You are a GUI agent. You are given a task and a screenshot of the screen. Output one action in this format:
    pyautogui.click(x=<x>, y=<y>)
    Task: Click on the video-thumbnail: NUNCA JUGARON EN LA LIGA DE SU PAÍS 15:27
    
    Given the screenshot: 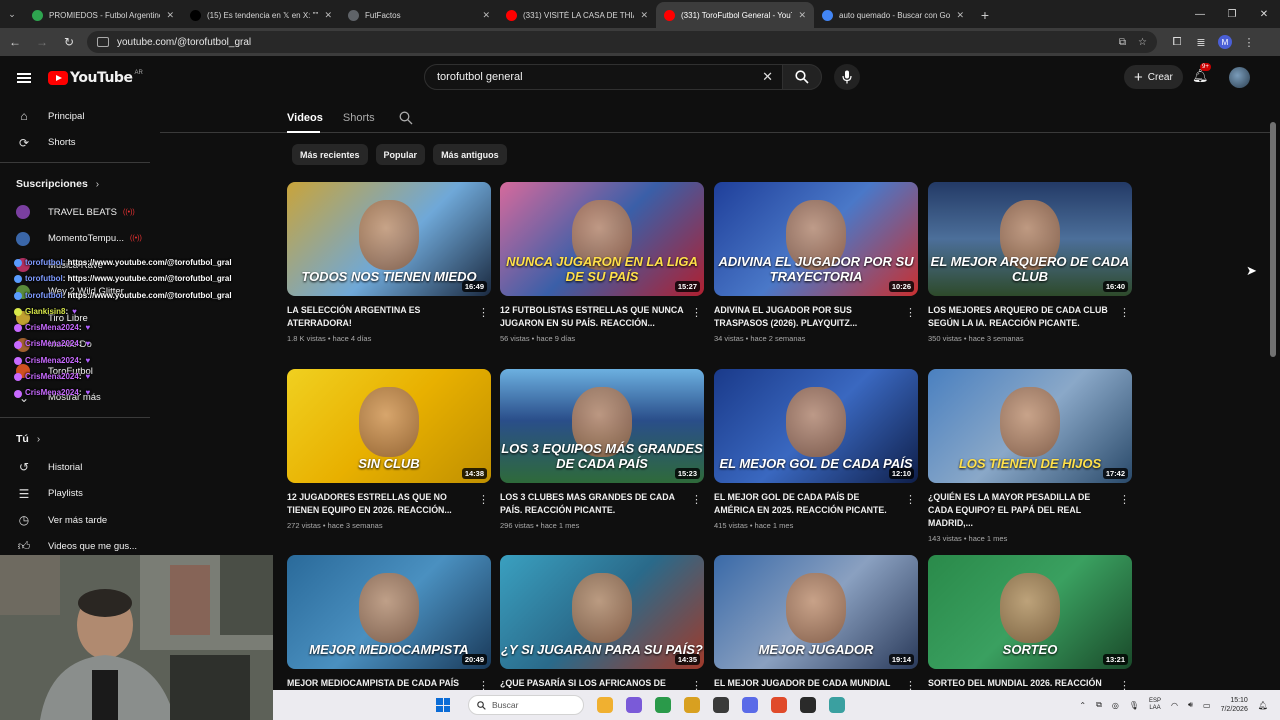 What is the action you would take?
    pyautogui.click(x=602, y=239)
    